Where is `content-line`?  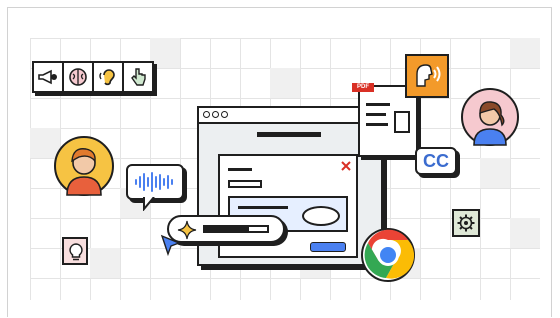
content-line is located at coordinates (263, 207).